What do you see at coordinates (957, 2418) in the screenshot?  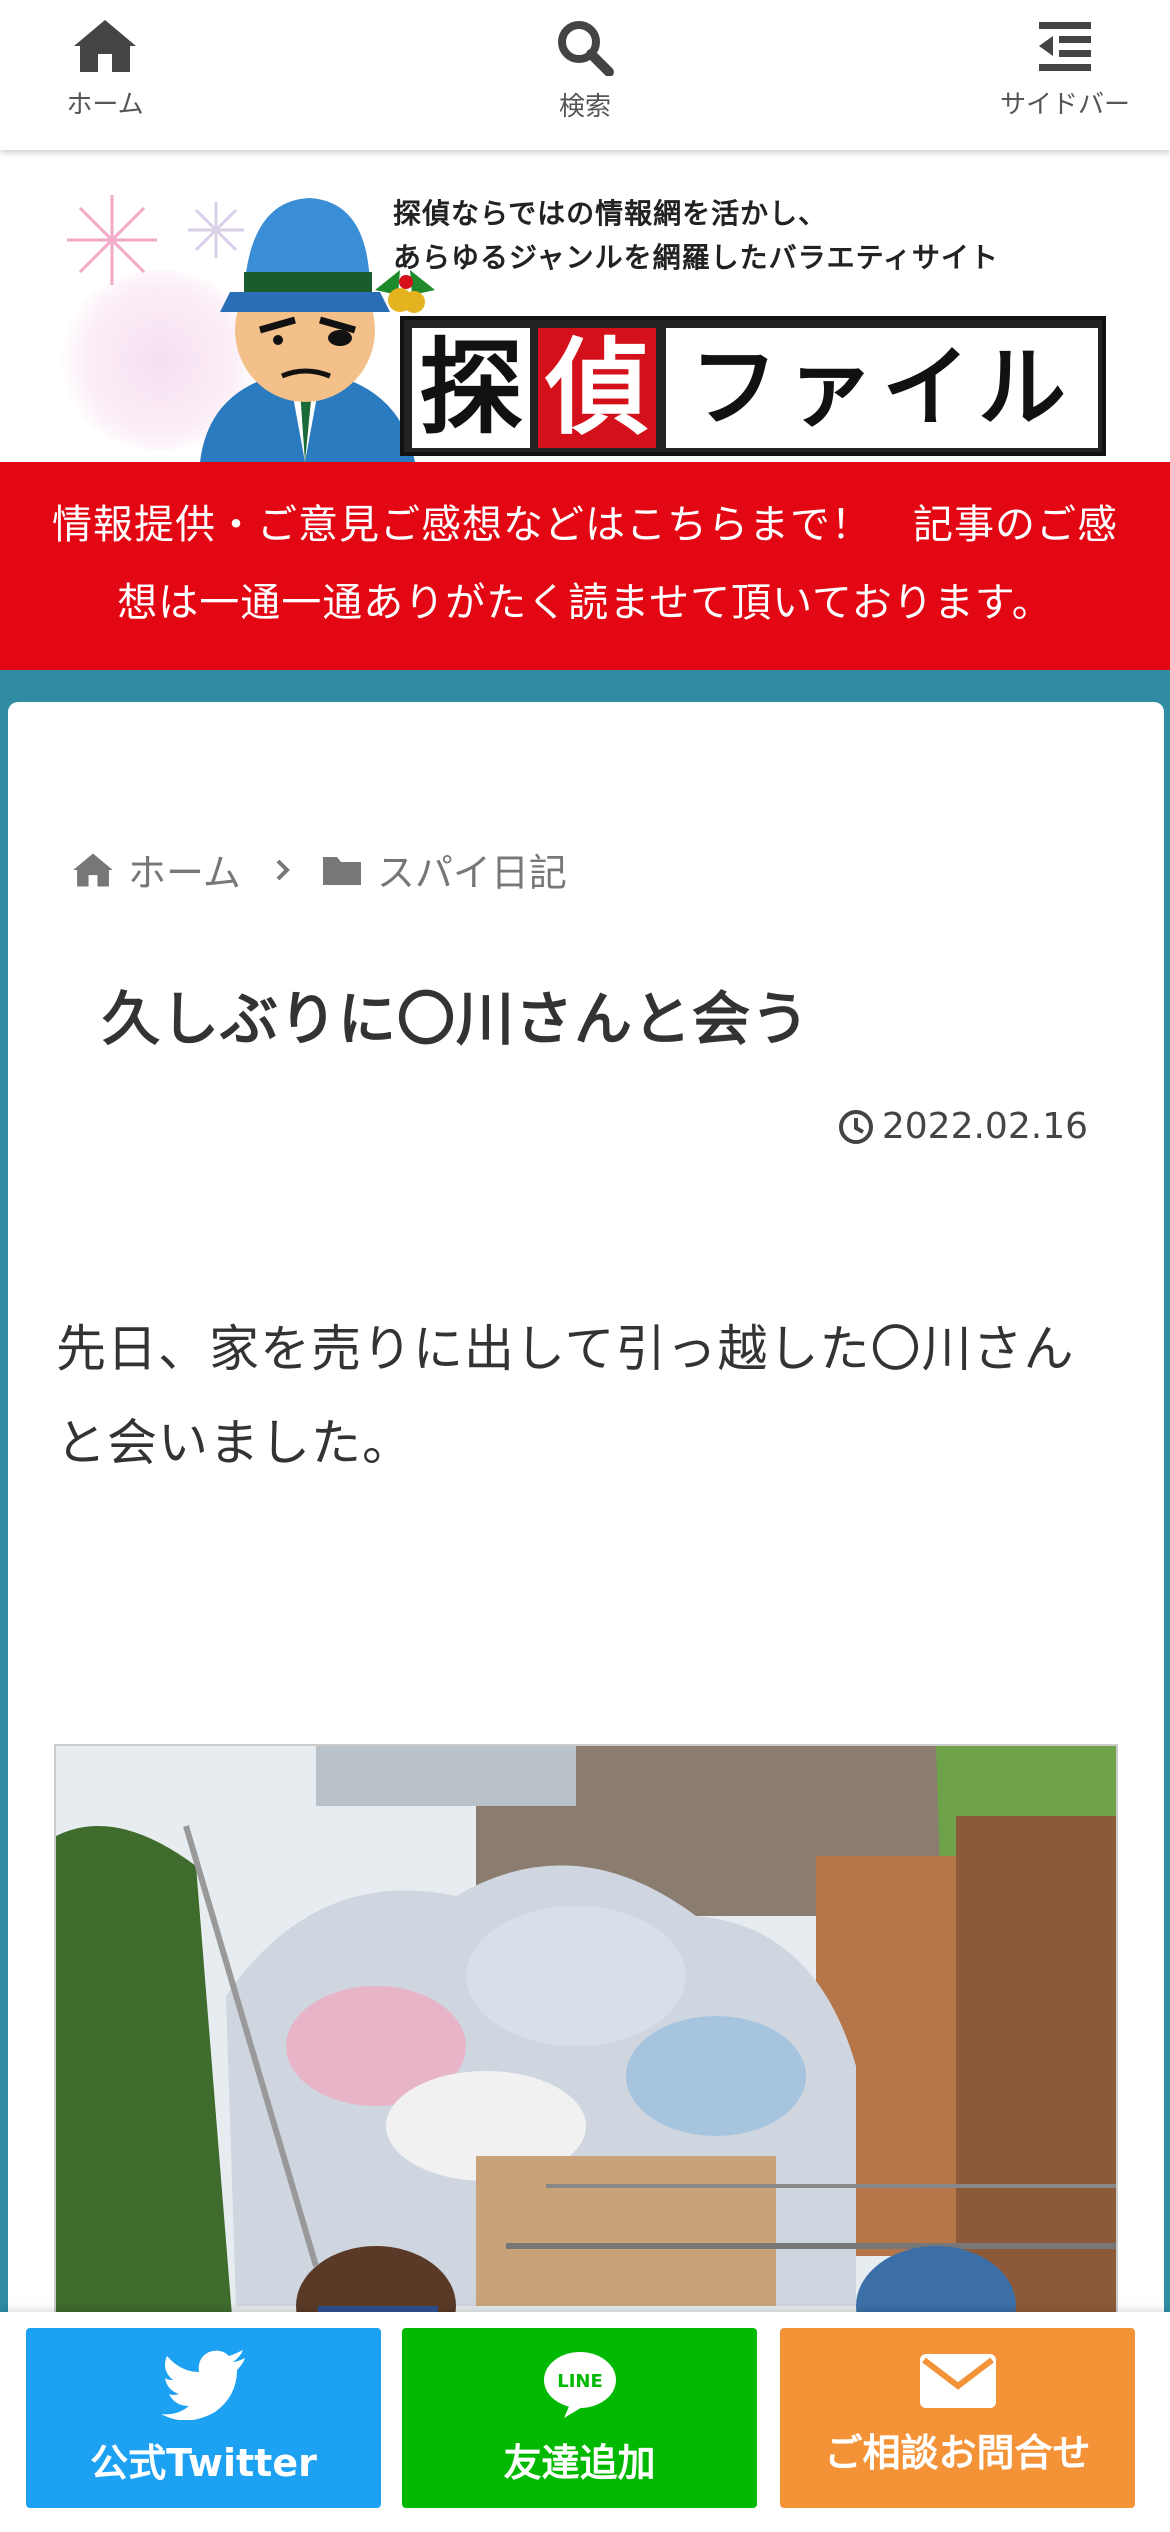 I see `contact-cta-button: ご相談お問合せ` at bounding box center [957, 2418].